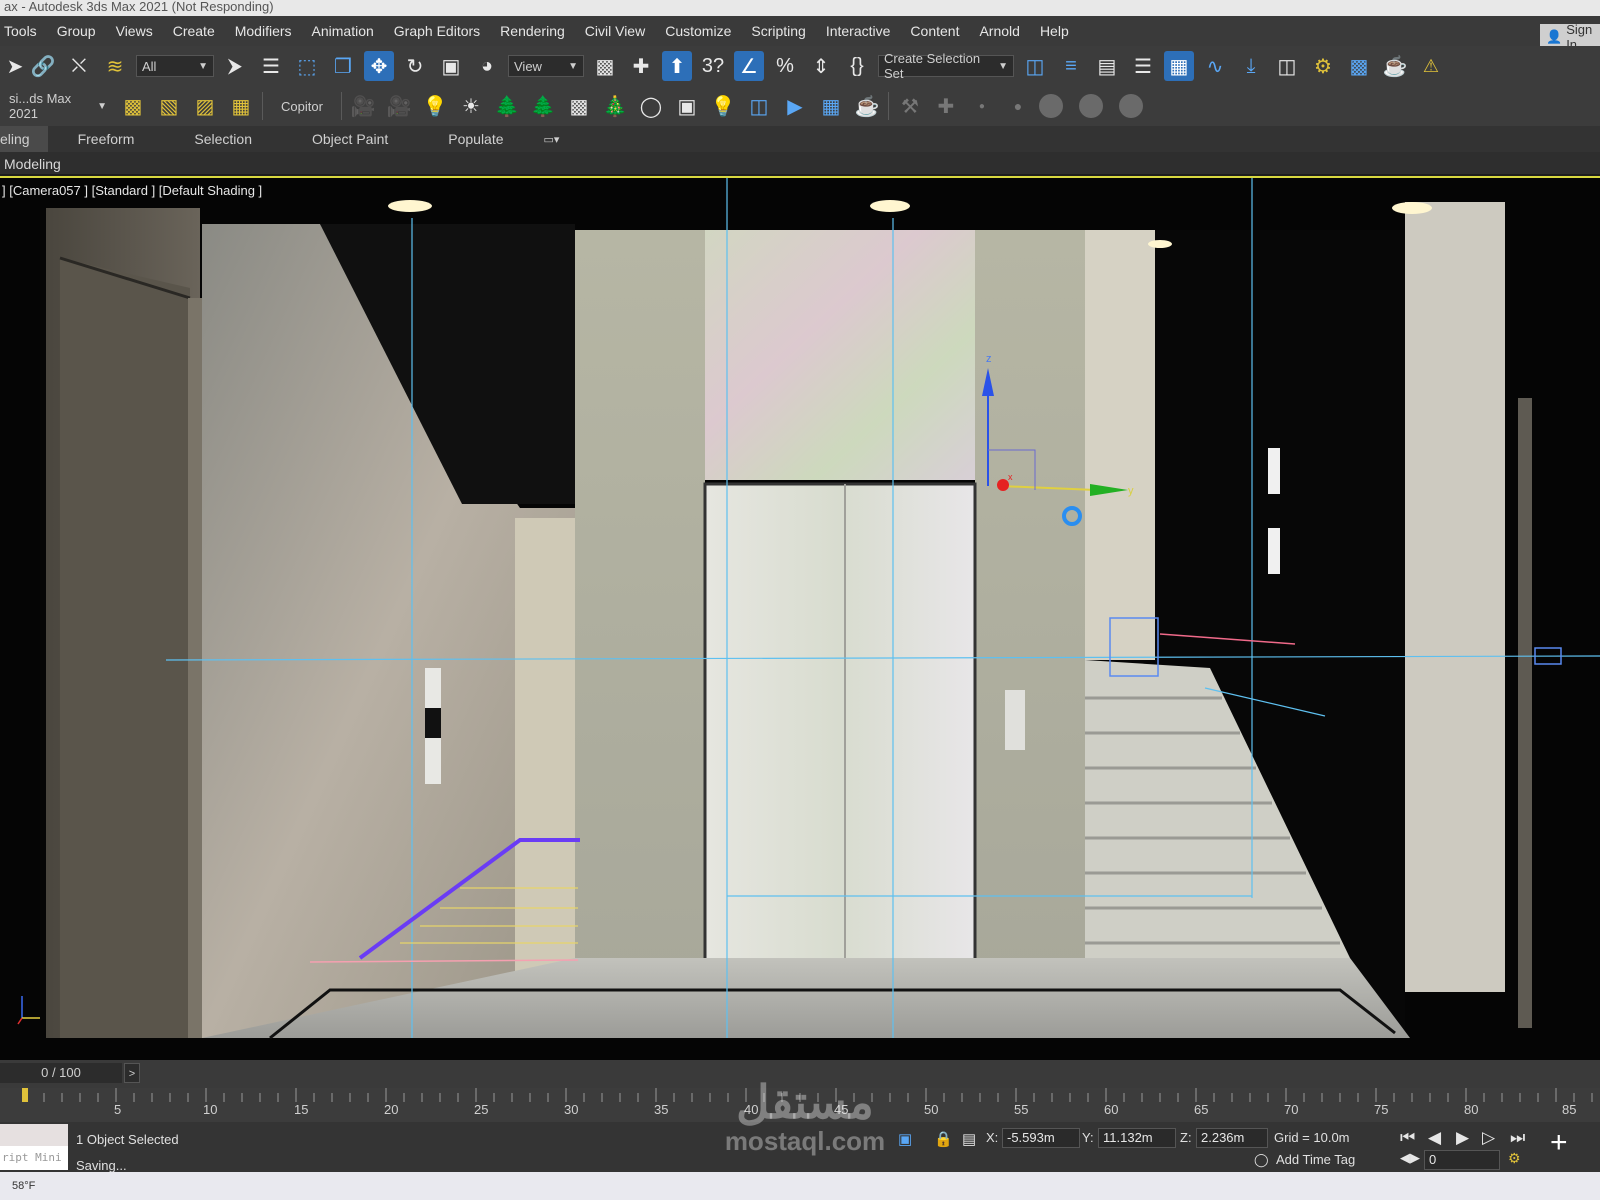 This screenshot has height=1200, width=1600. I want to click on menu-arnold: Arnold, so click(999, 31).